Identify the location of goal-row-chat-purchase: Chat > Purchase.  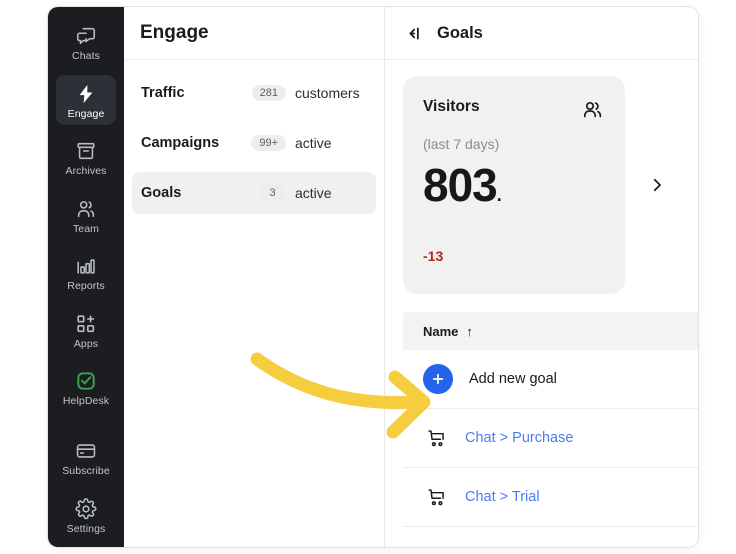
(550, 438).